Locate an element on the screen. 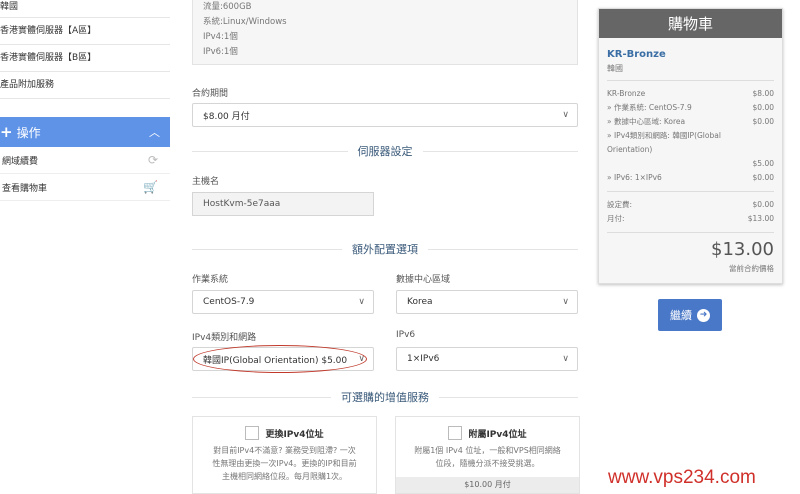 This screenshot has height=494, width=800. section-title: 額外配置選項 is located at coordinates (385, 249).